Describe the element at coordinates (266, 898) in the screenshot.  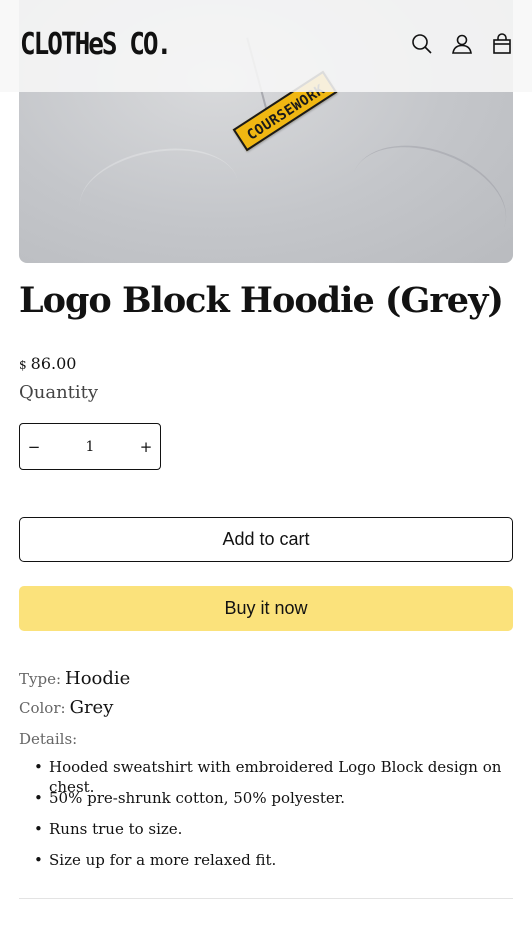
I see `divider` at that location.